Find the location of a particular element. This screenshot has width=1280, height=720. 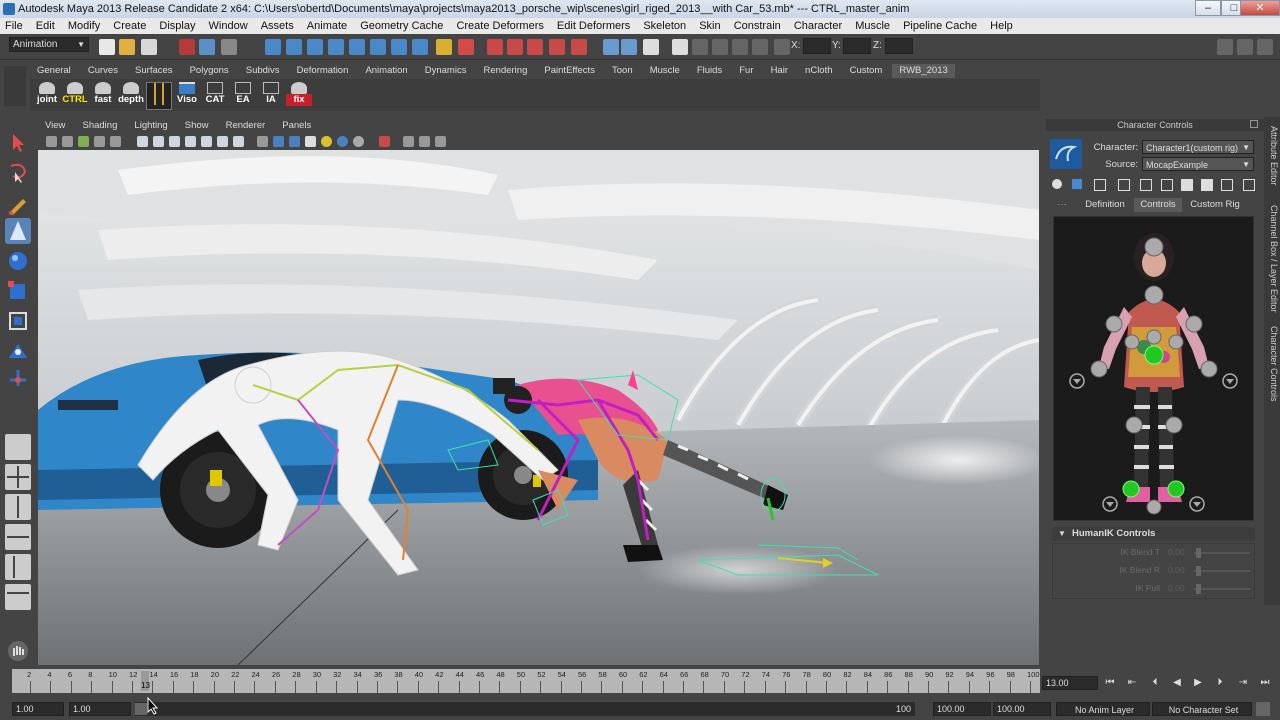

smooth-shade-icon is located at coordinates (158, 141).